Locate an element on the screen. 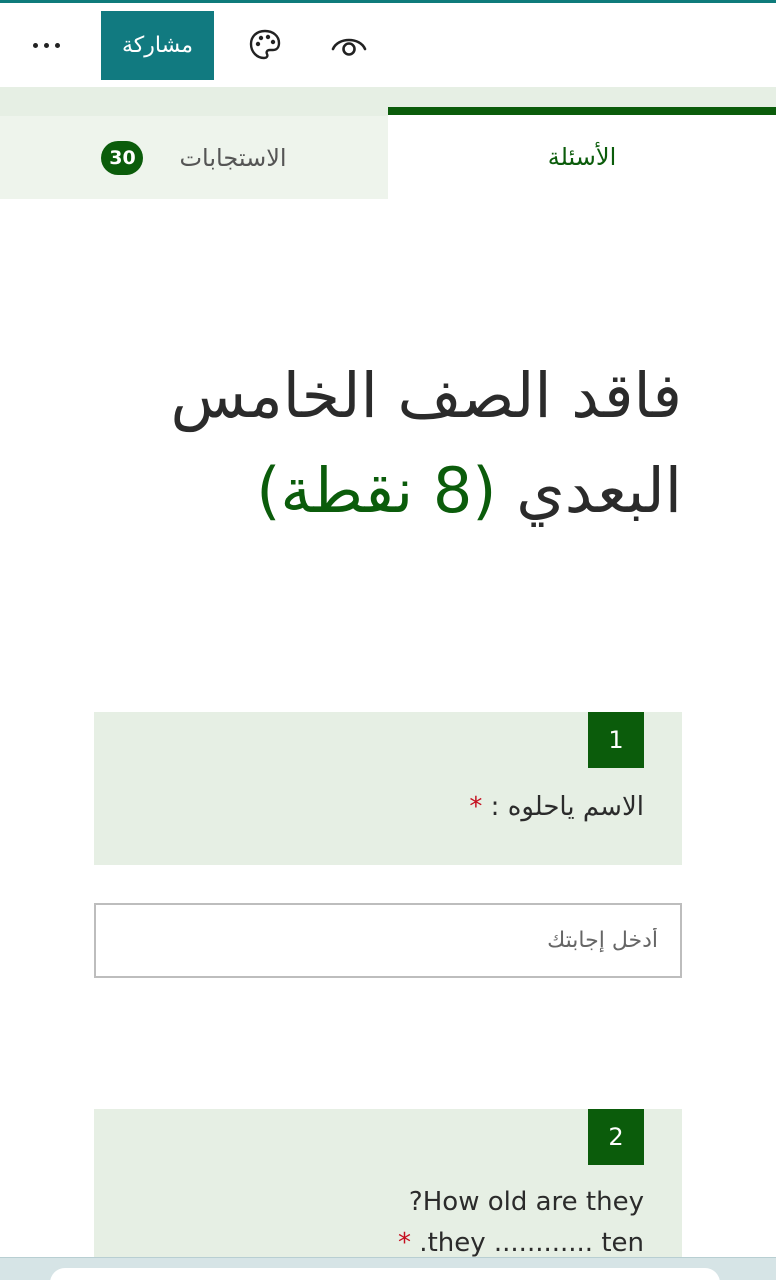  form-title: فاقد الصف الخامس البعدي (8 نقطة) is located at coordinates (386, 443).